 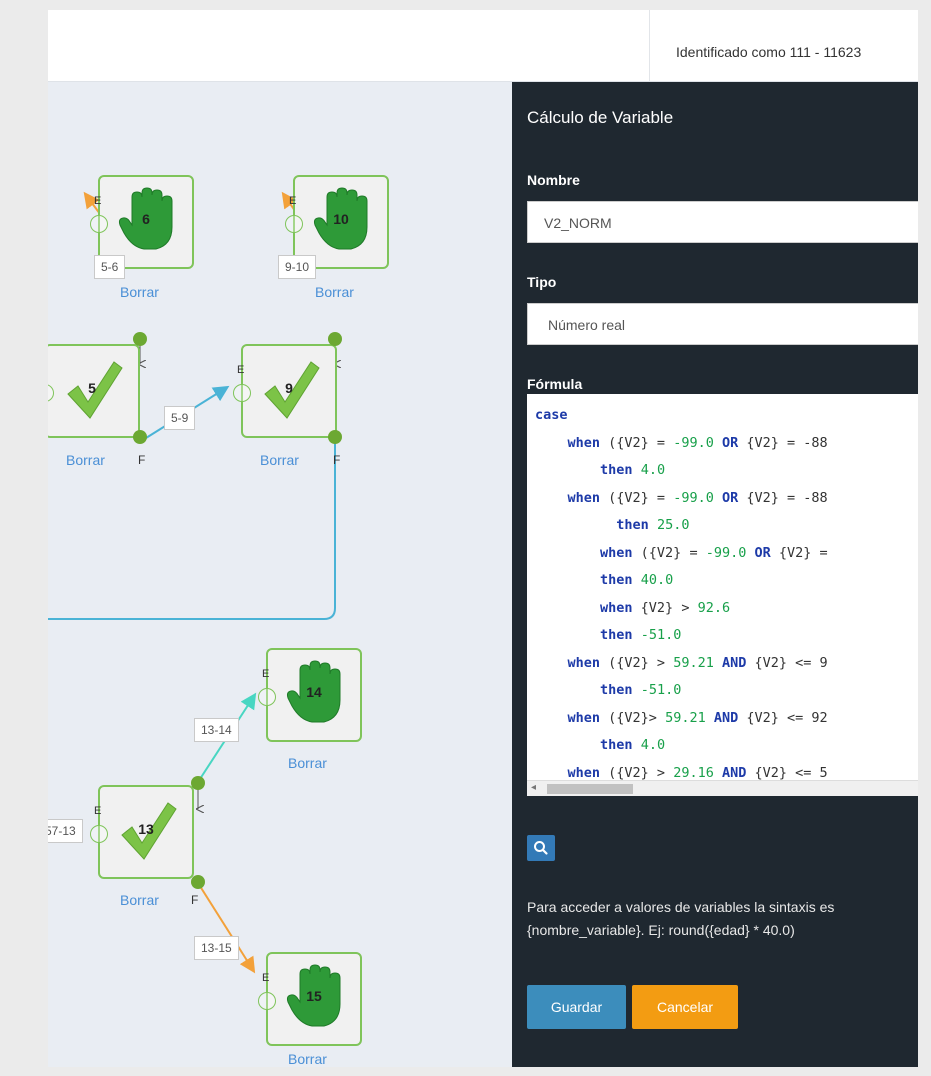 I want to click on delete-node-5-link: Borrar, so click(x=85, y=460).